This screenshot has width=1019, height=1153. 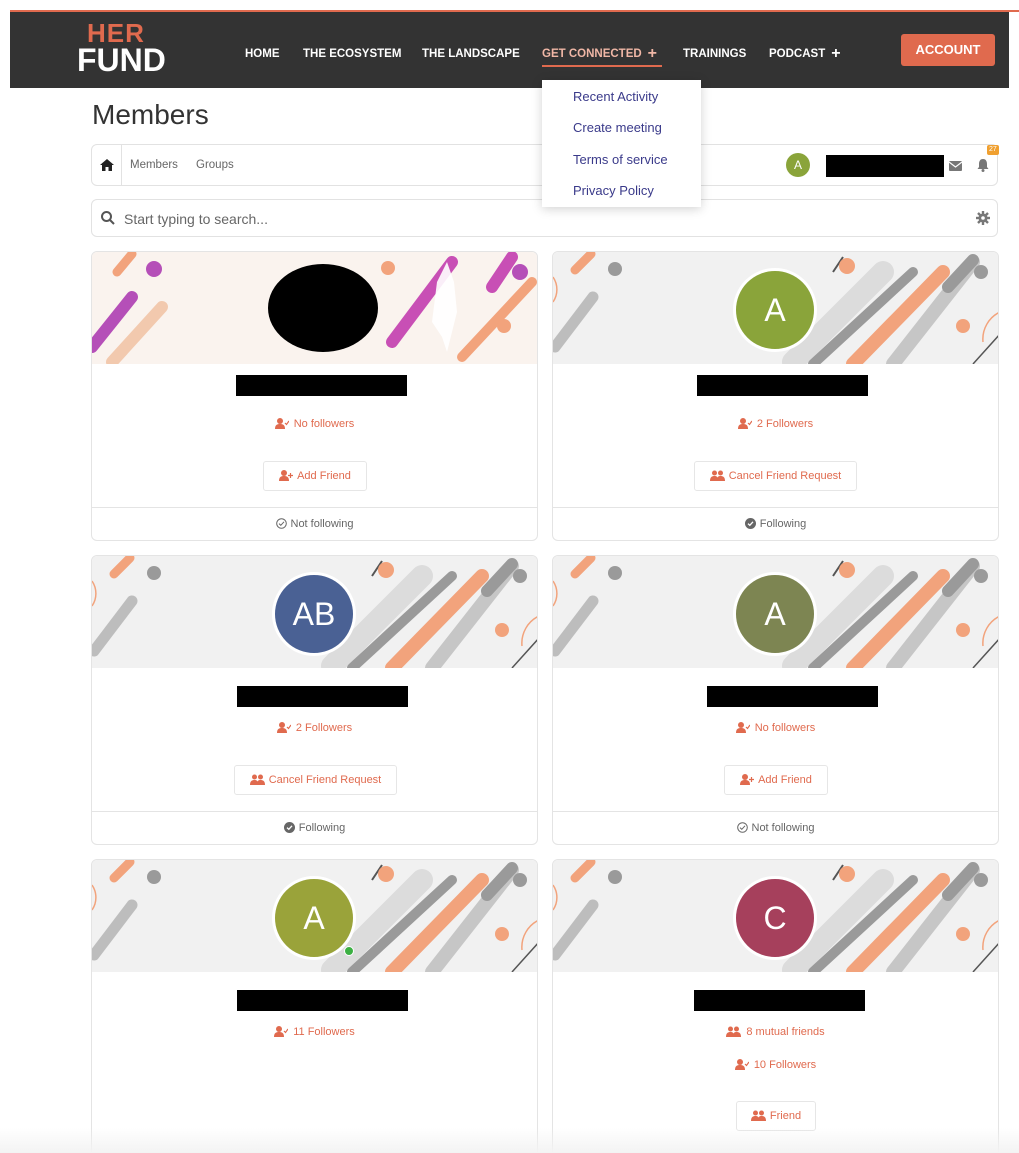 I want to click on nav-home: HOME, so click(x=262, y=54).